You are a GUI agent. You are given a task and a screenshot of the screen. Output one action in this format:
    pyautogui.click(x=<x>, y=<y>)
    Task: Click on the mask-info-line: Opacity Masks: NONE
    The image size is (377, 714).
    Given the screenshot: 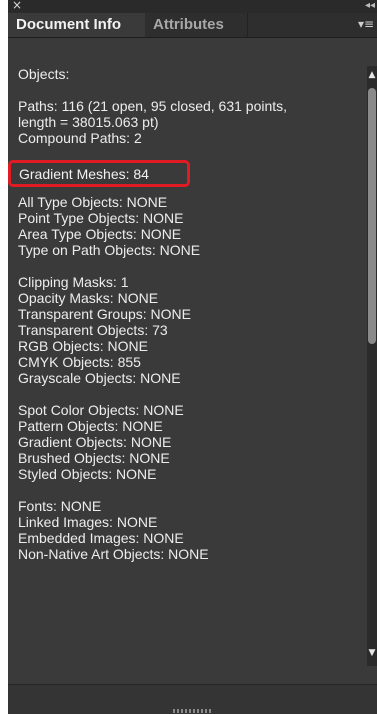 What is the action you would take?
    pyautogui.click(x=88, y=298)
    